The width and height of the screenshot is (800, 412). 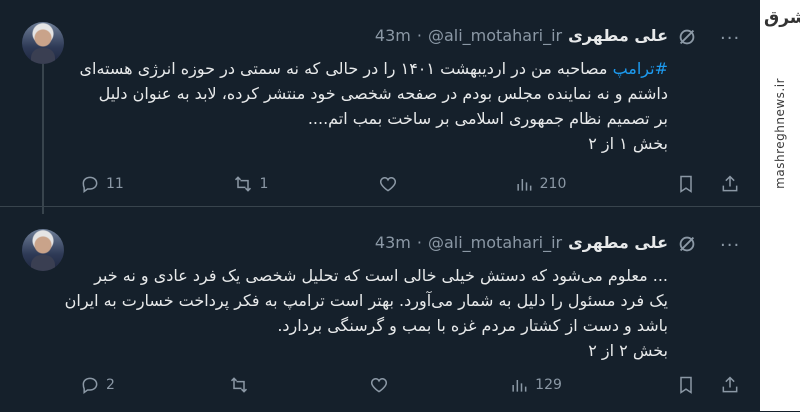 I want to click on tweet-part-label: بخش ۱ از ۲, so click(x=628, y=143).